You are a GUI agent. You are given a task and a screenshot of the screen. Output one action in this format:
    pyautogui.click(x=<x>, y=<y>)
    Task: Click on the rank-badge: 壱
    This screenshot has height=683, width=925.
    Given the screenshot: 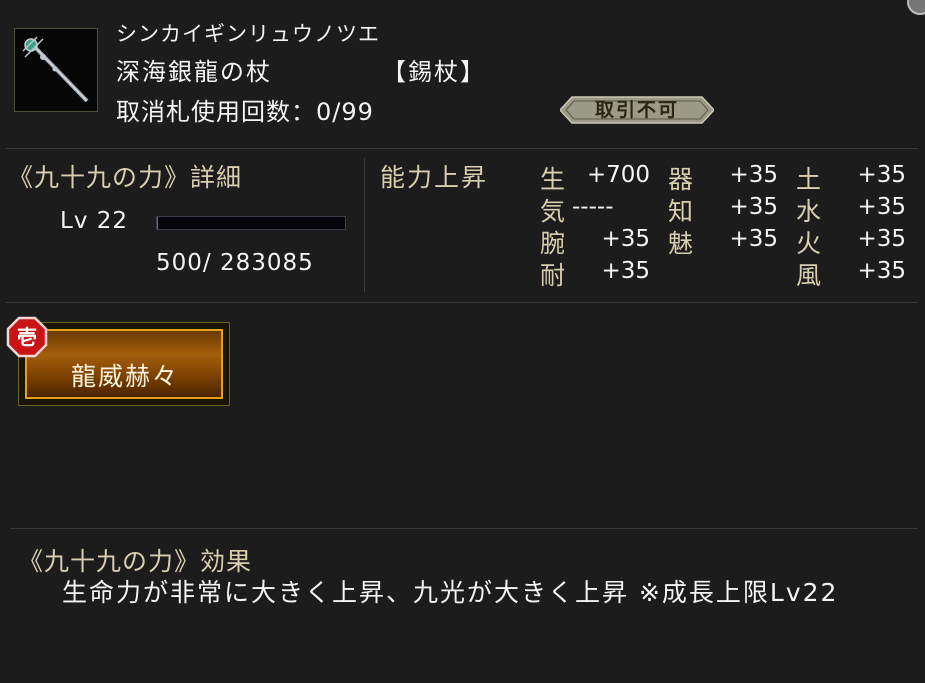 What is the action you would take?
    pyautogui.click(x=27, y=337)
    